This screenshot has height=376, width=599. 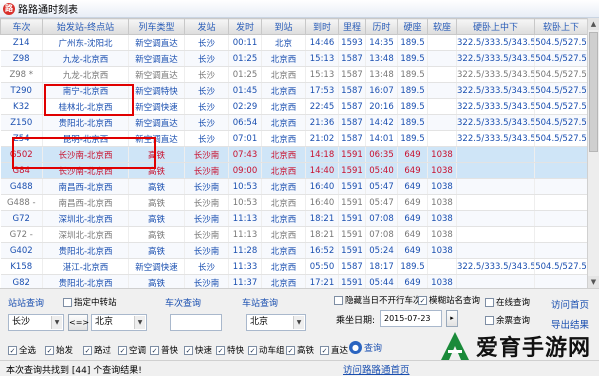 What do you see at coordinates (593, 24) in the screenshot?
I see `scroll-up-icon: ▲` at bounding box center [593, 24].